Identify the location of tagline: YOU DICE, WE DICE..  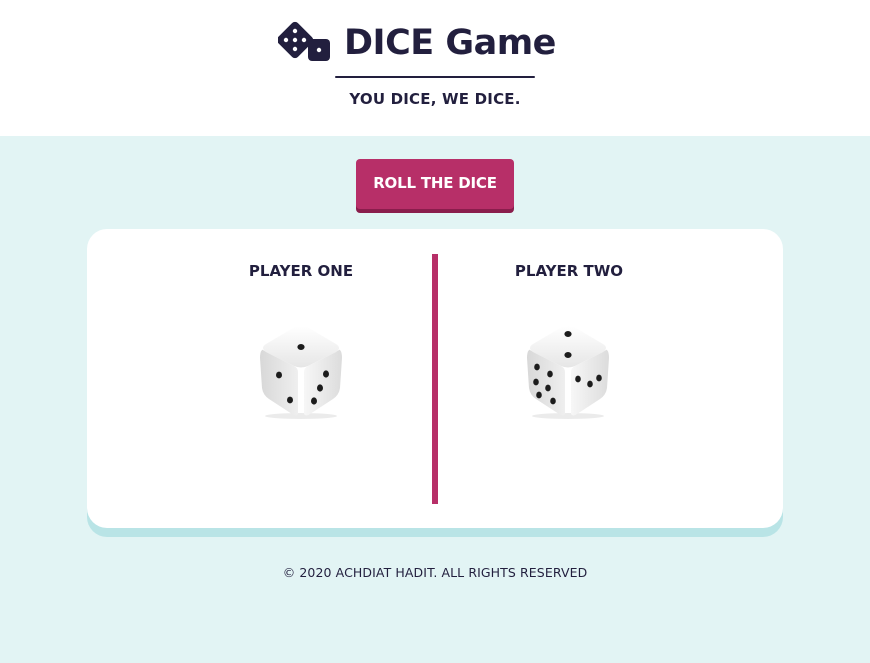
(435, 99).